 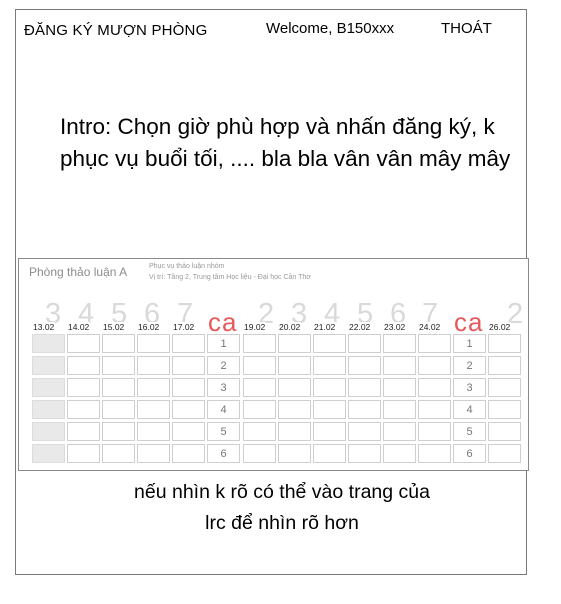 I want to click on welcome-user-text: Welcome, B150xxx, so click(x=330, y=28).